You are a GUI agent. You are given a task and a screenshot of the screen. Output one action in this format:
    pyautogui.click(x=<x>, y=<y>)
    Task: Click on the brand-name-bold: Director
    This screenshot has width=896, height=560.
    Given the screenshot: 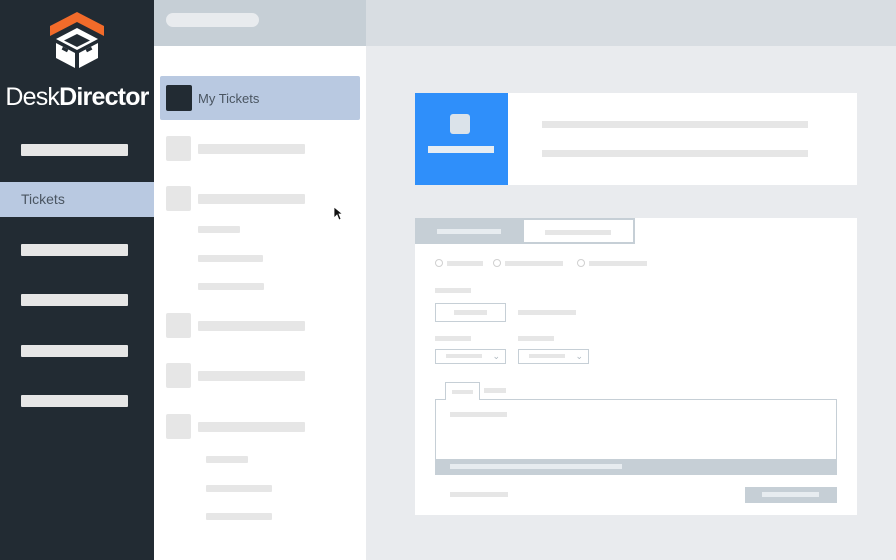 What is the action you would take?
    pyautogui.click(x=104, y=97)
    